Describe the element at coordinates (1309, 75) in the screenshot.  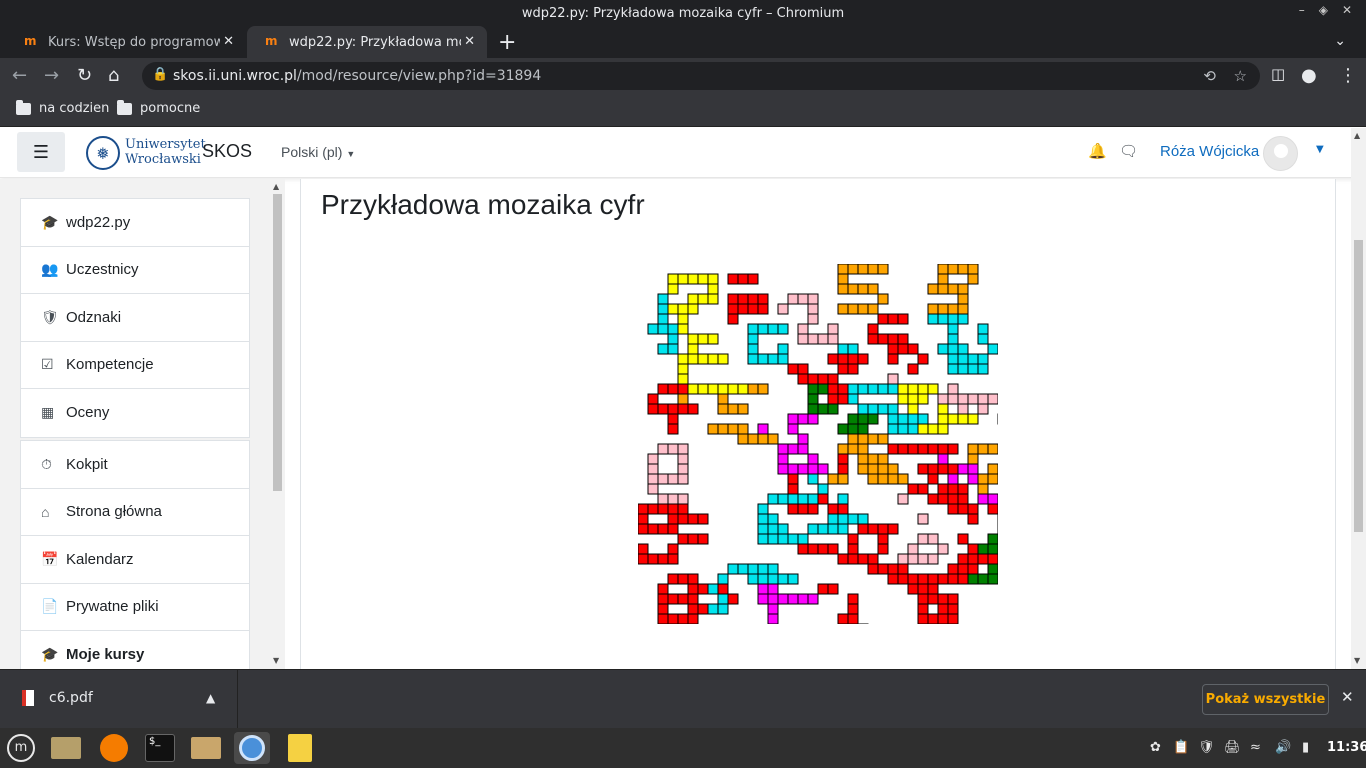
I see `profile-icon: ●` at that location.